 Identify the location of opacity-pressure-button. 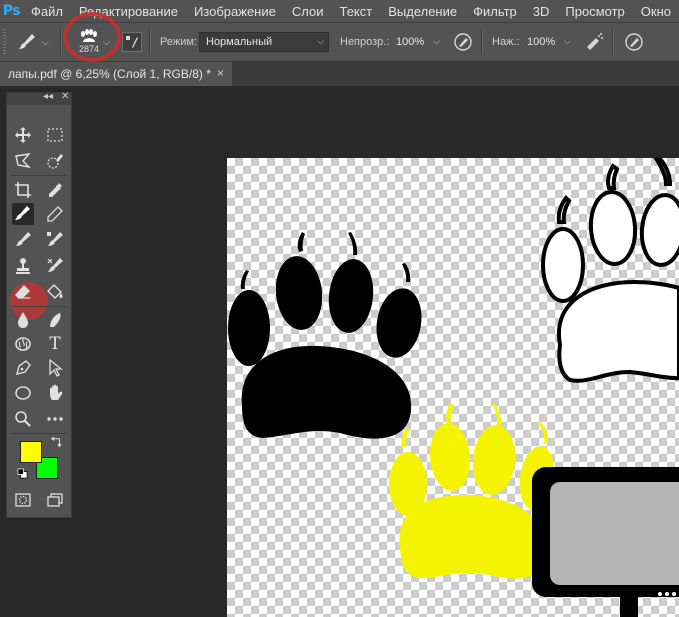
(463, 42).